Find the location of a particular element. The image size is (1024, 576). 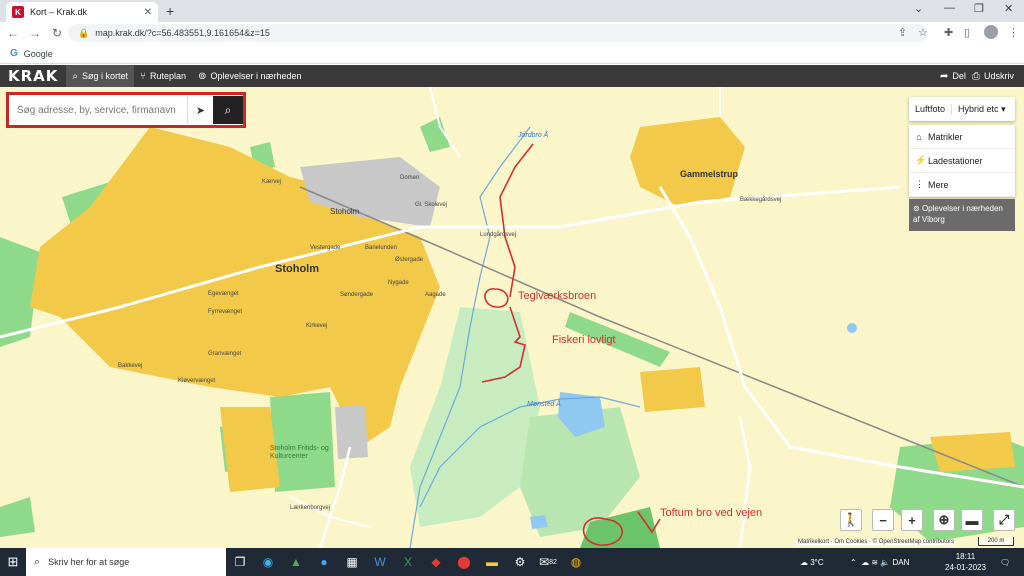

pond is located at coordinates (852, 328).